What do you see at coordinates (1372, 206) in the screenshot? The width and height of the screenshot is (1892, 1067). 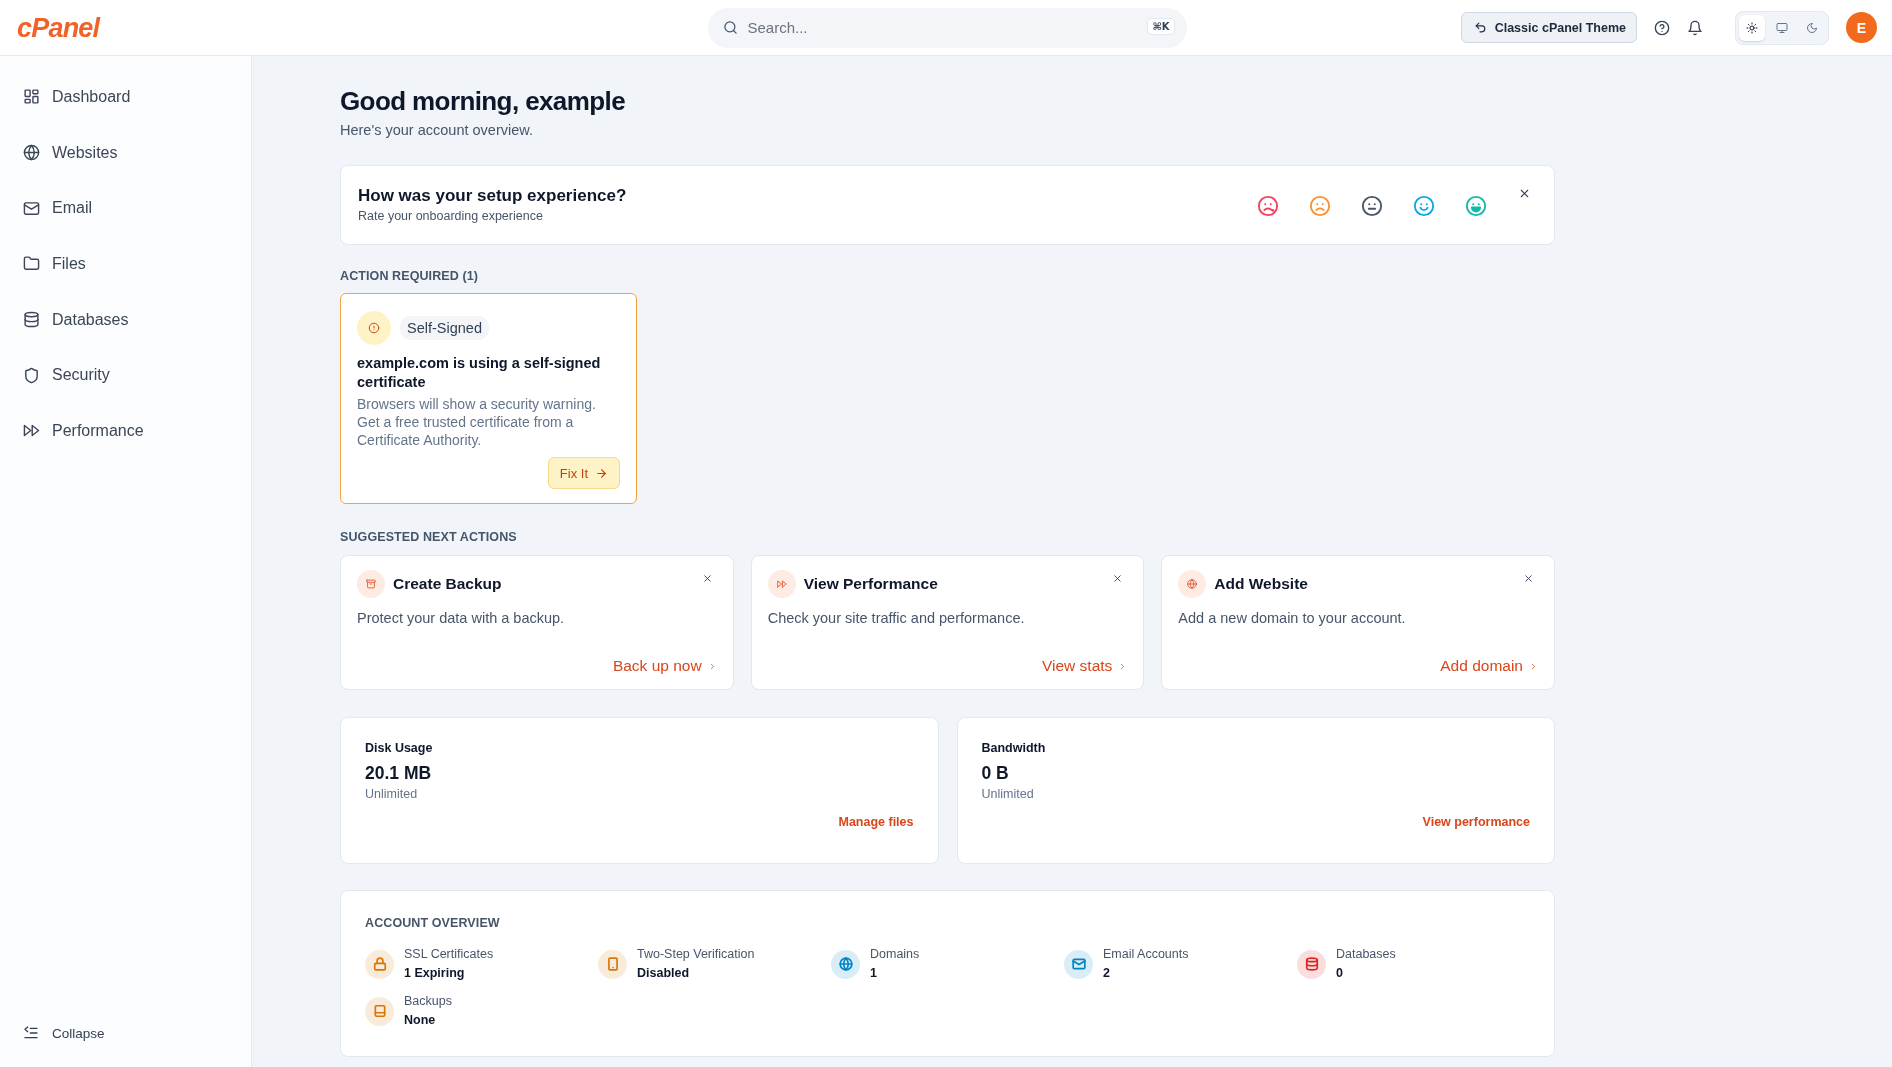 I see `neutral-face-icon` at bounding box center [1372, 206].